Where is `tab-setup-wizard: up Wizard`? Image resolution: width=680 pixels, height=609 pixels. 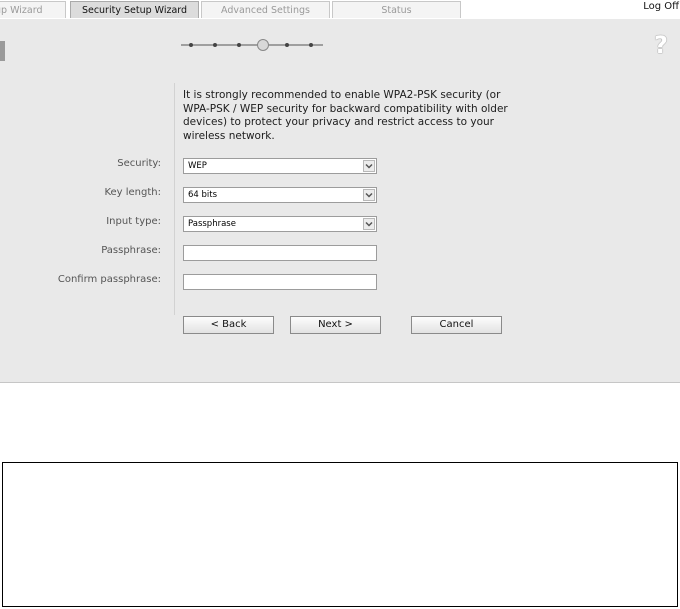
tab-setup-wizard: up Wizard is located at coordinates (33, 9).